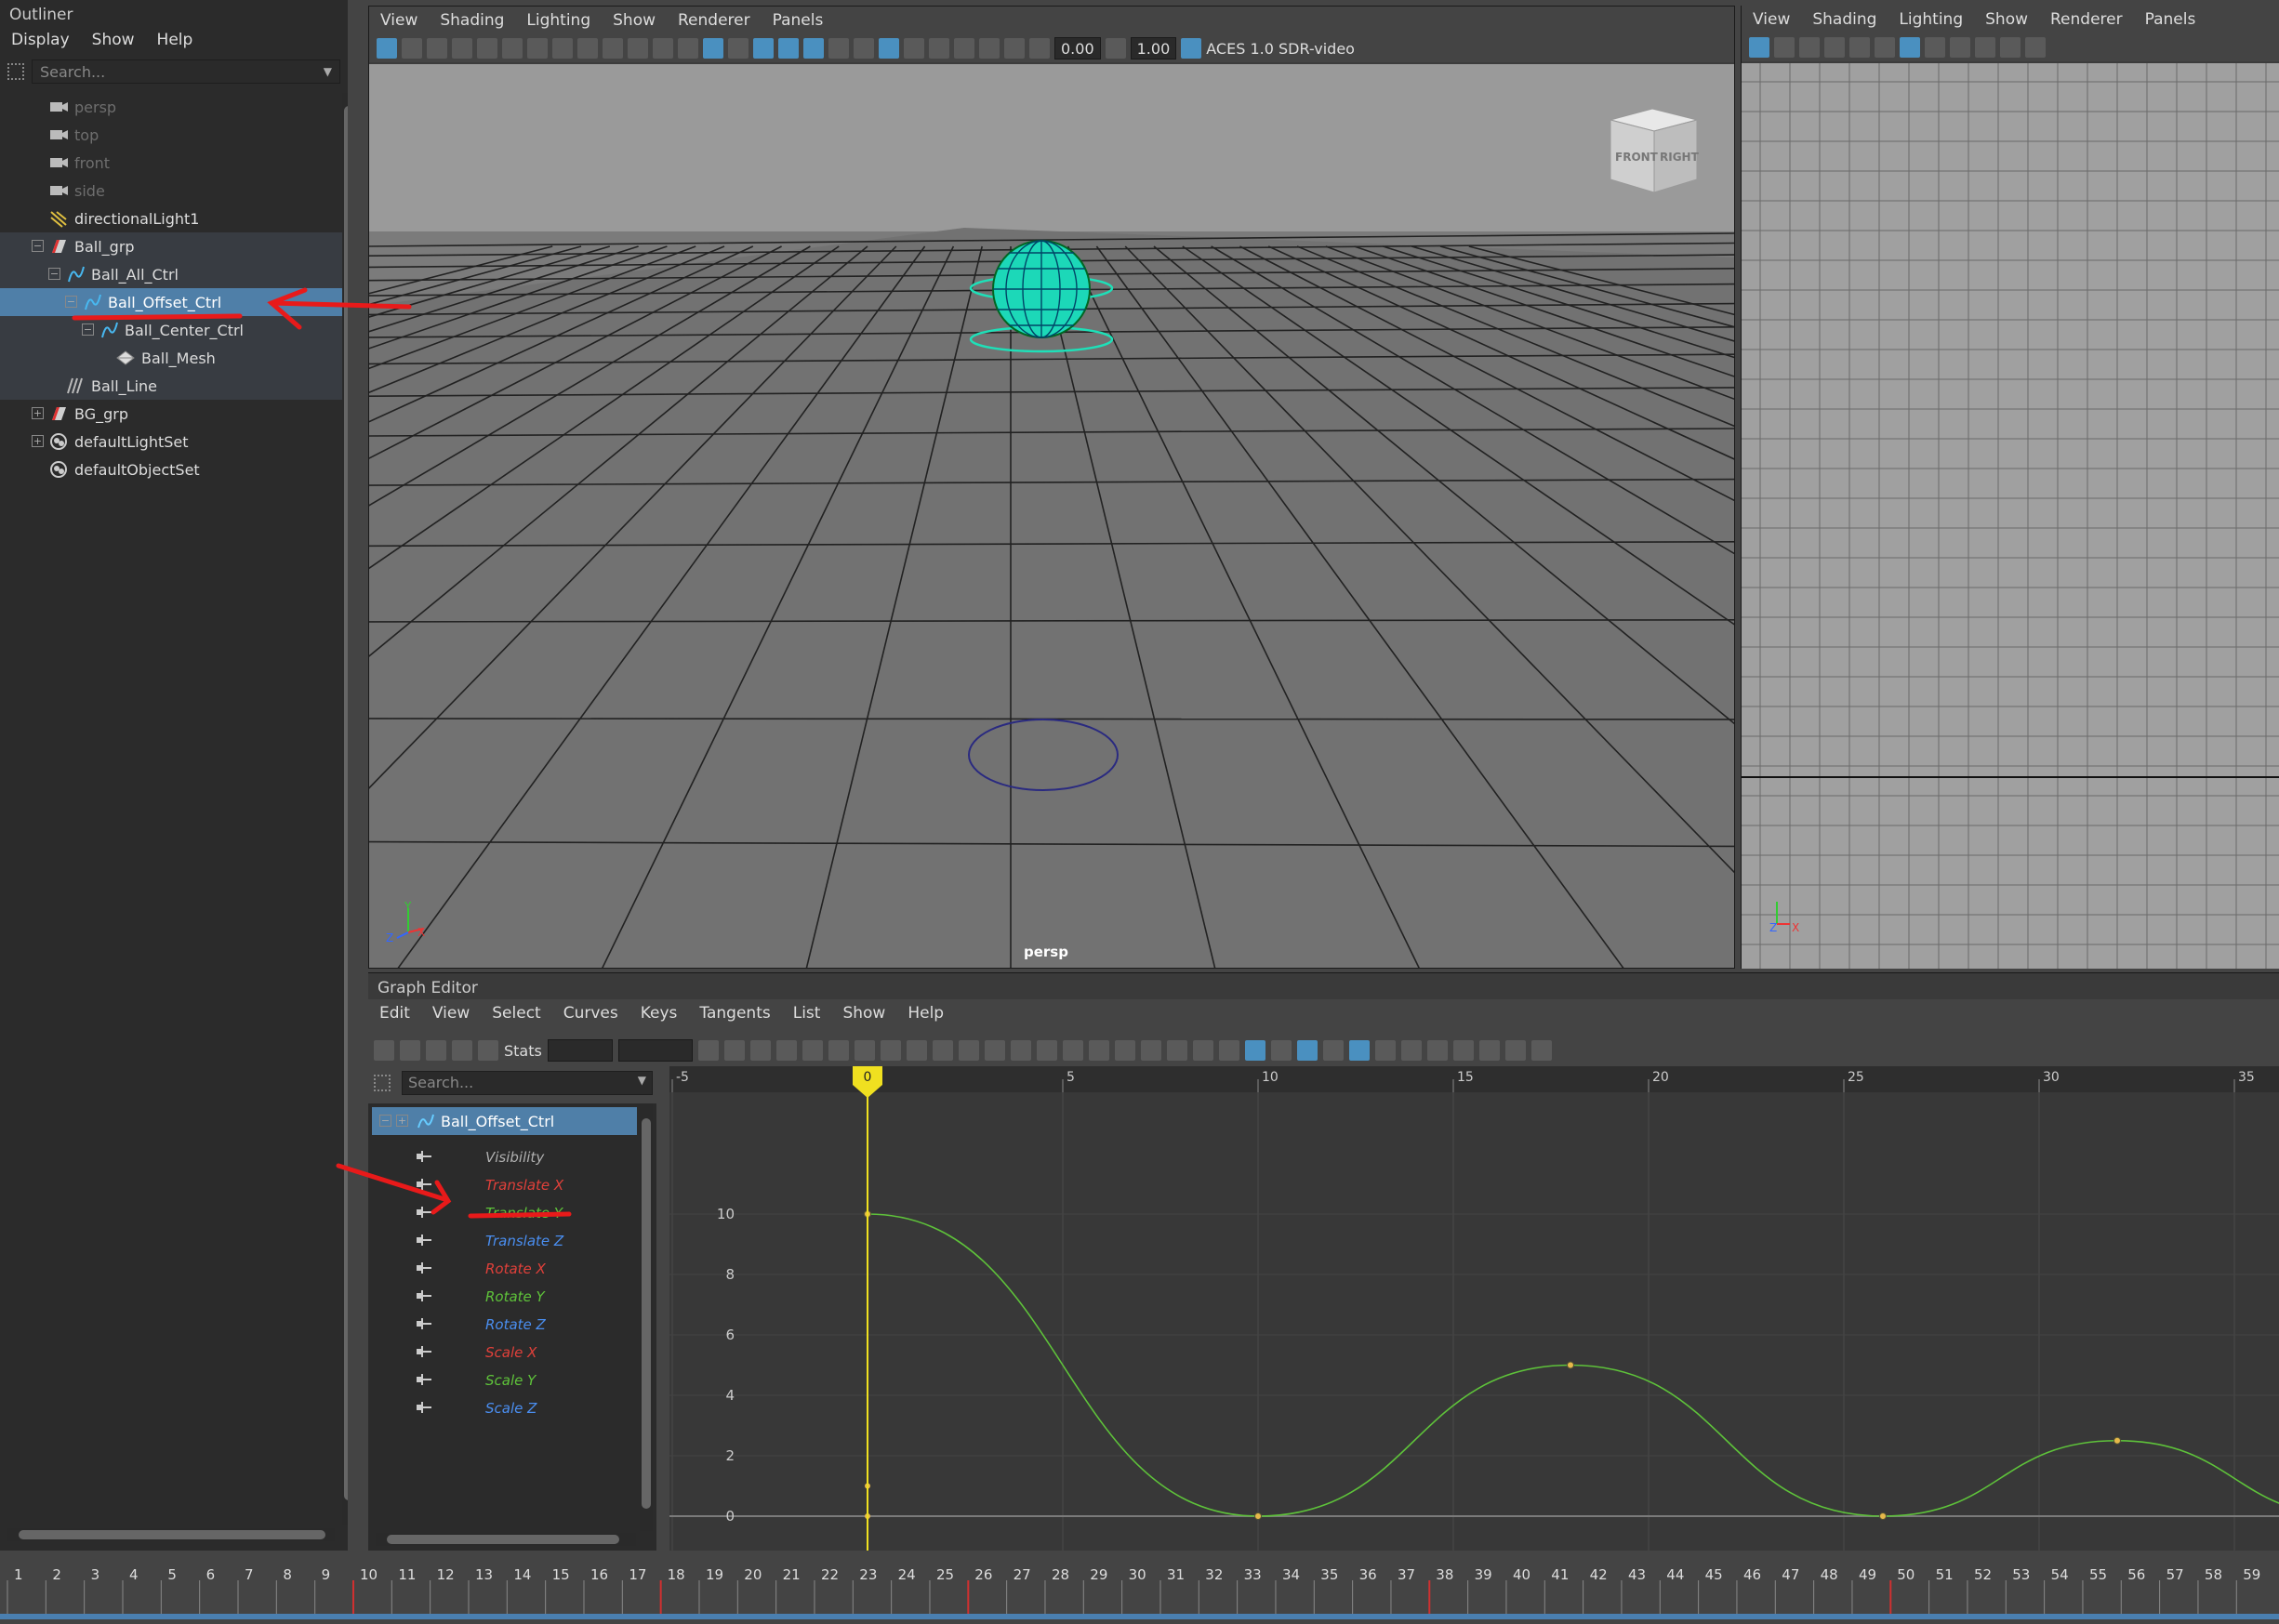 The height and width of the screenshot is (1624, 2279). I want to click on tangent-flat-icon, so click(916, 1051).